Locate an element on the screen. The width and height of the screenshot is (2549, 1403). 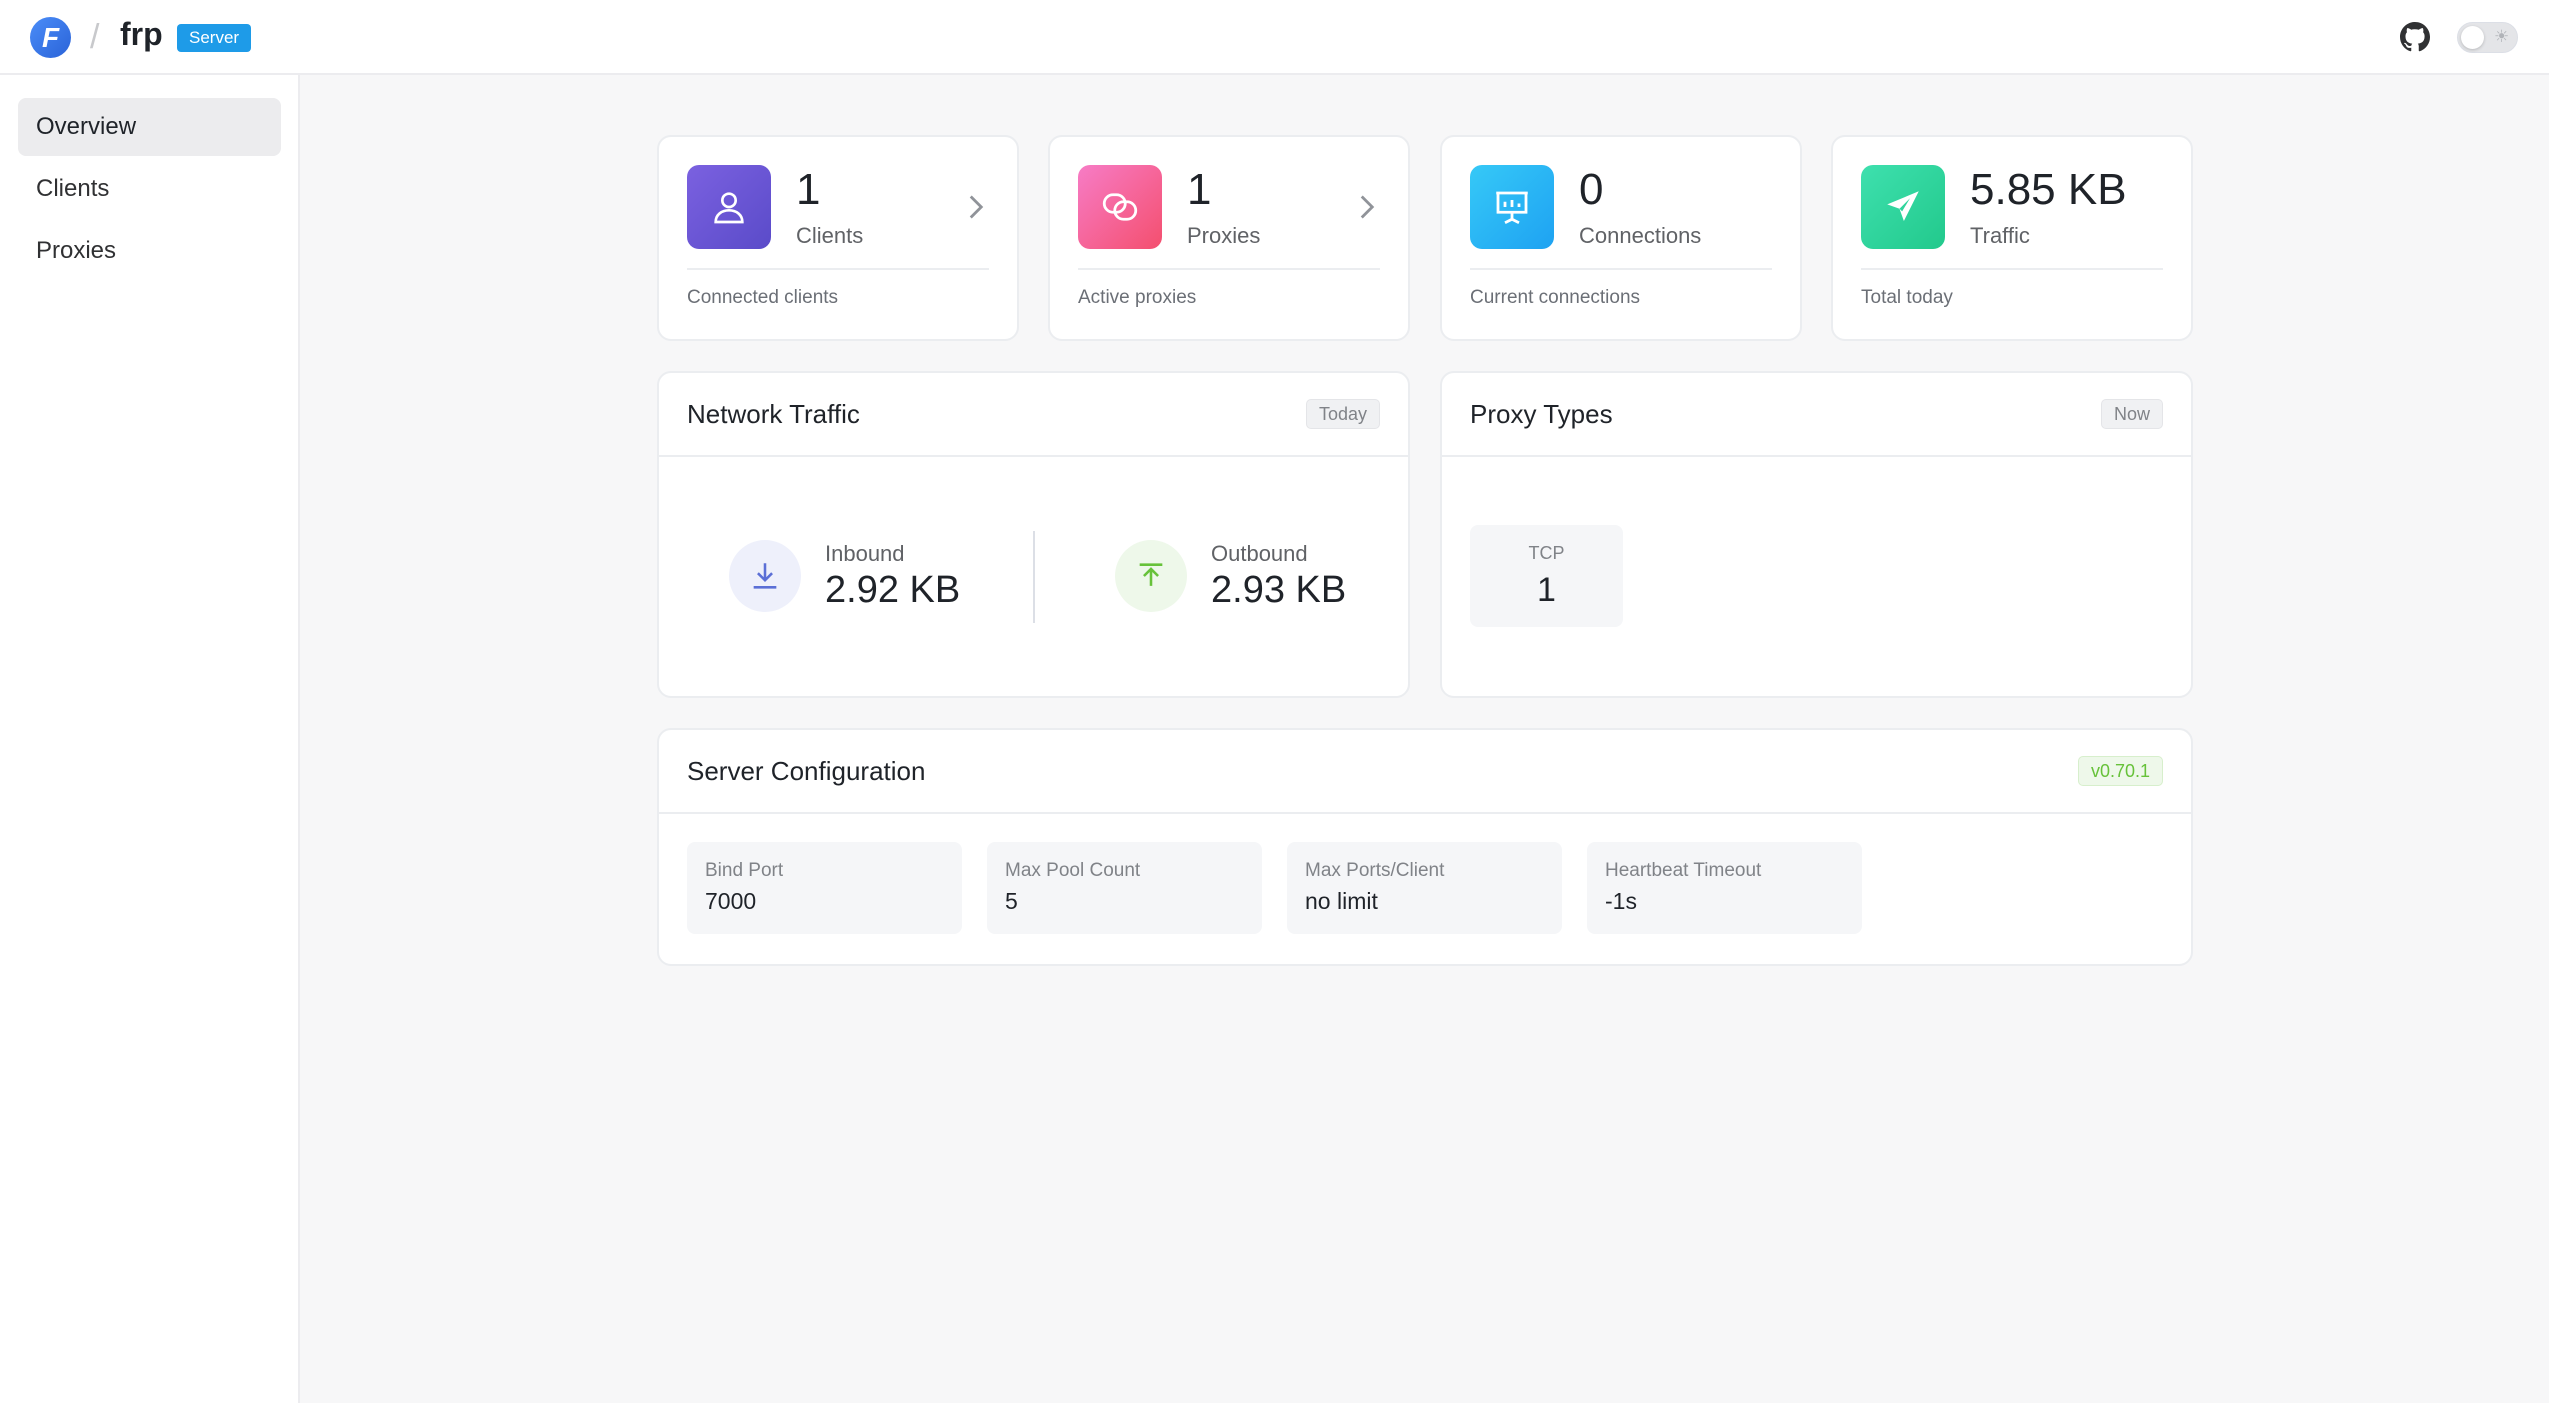
paper-plane-icon is located at coordinates (1903, 207).